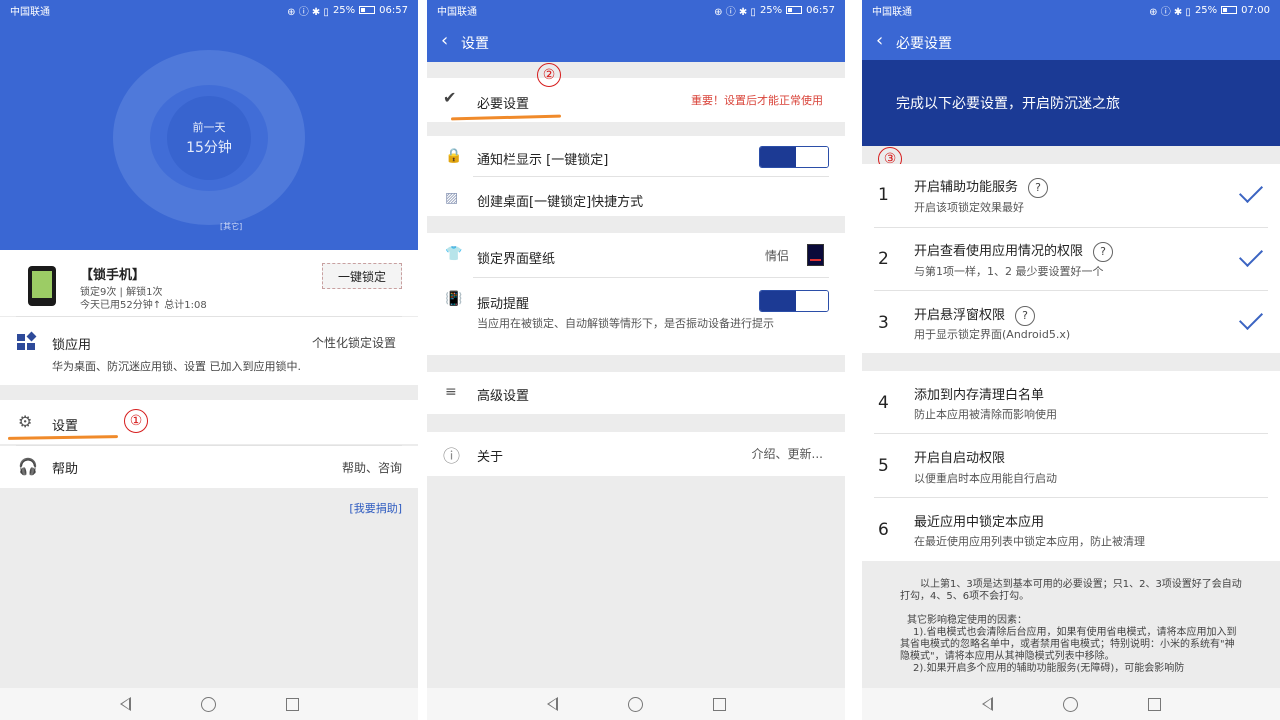 This screenshot has height=720, width=1280. I want to click on gauge-value: 15分钟, so click(209, 148).